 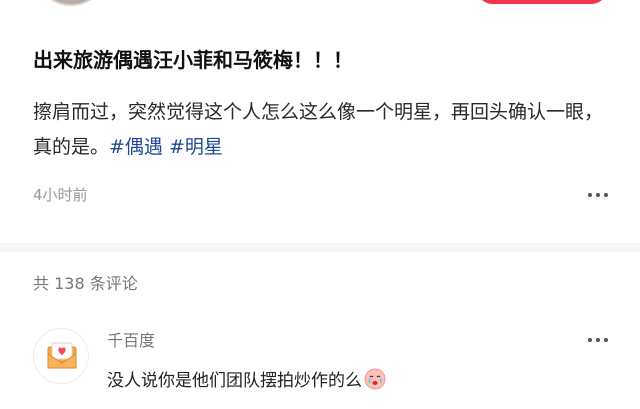 I want to click on section-divider, so click(x=320, y=247).